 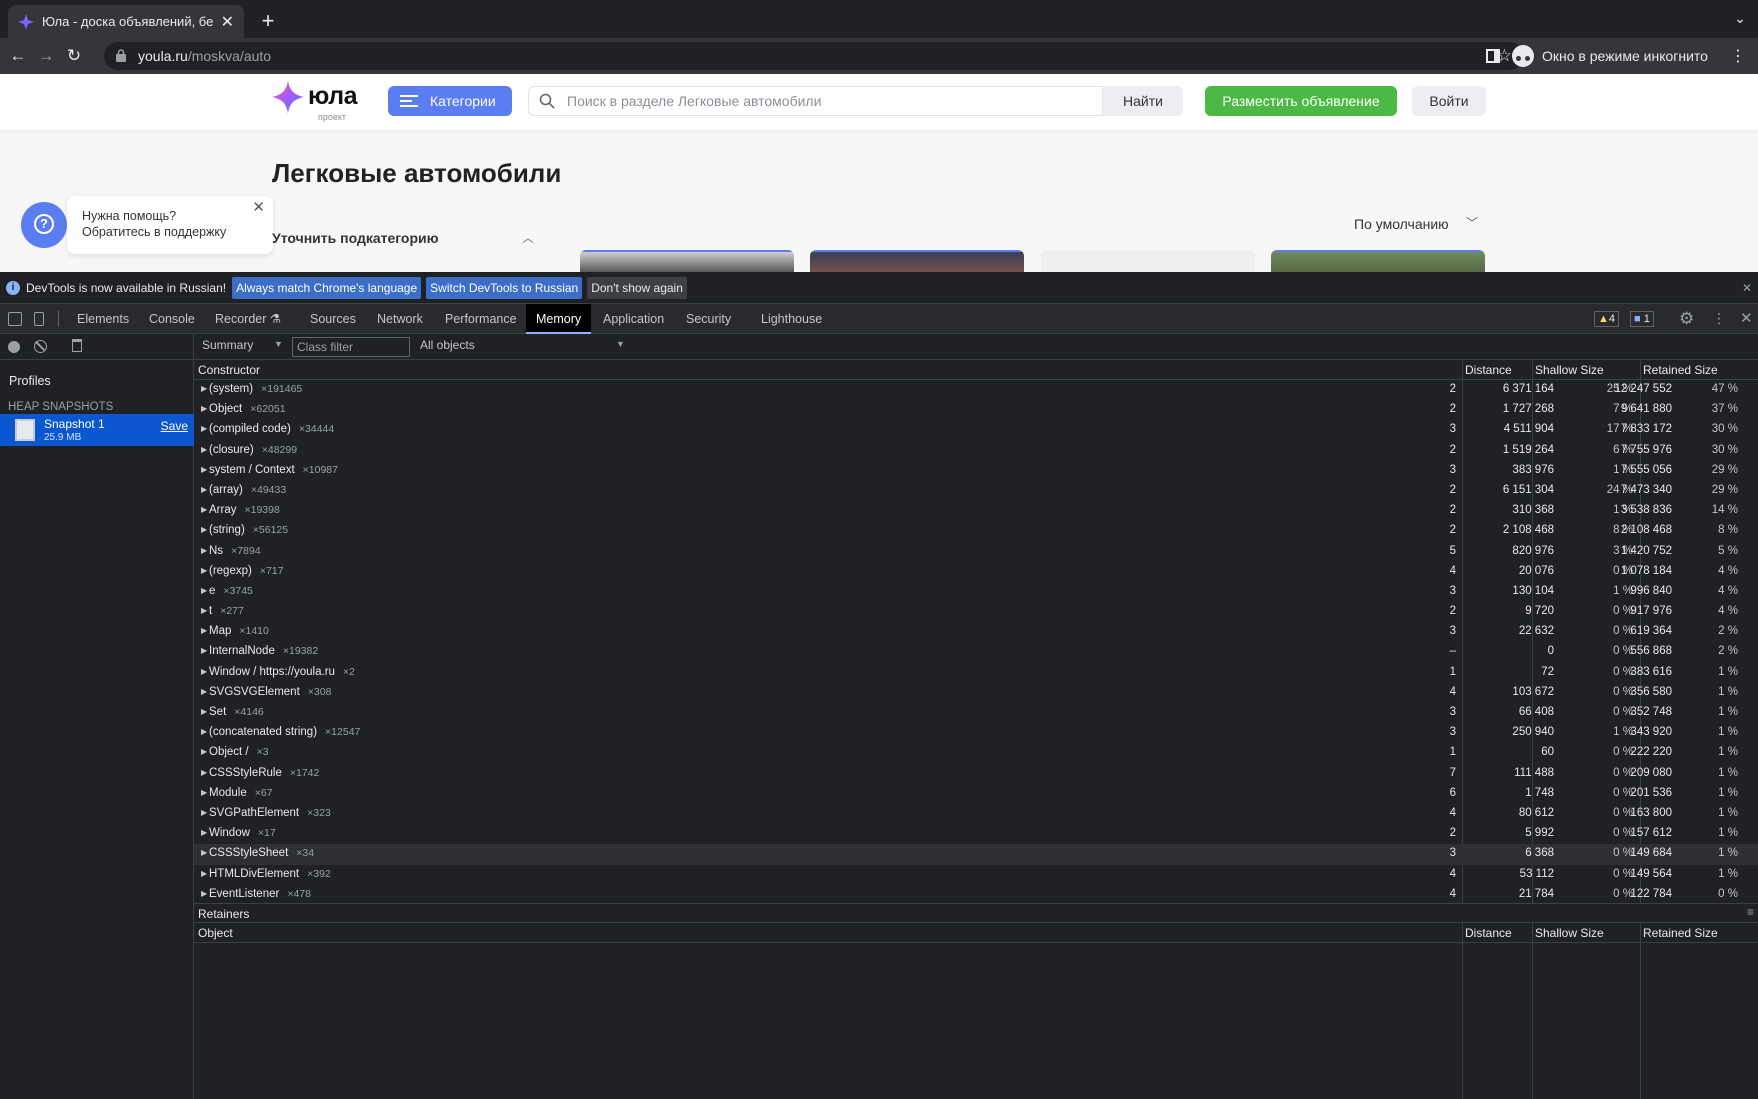 What do you see at coordinates (827, 101) in the screenshot?
I see `search-input` at bounding box center [827, 101].